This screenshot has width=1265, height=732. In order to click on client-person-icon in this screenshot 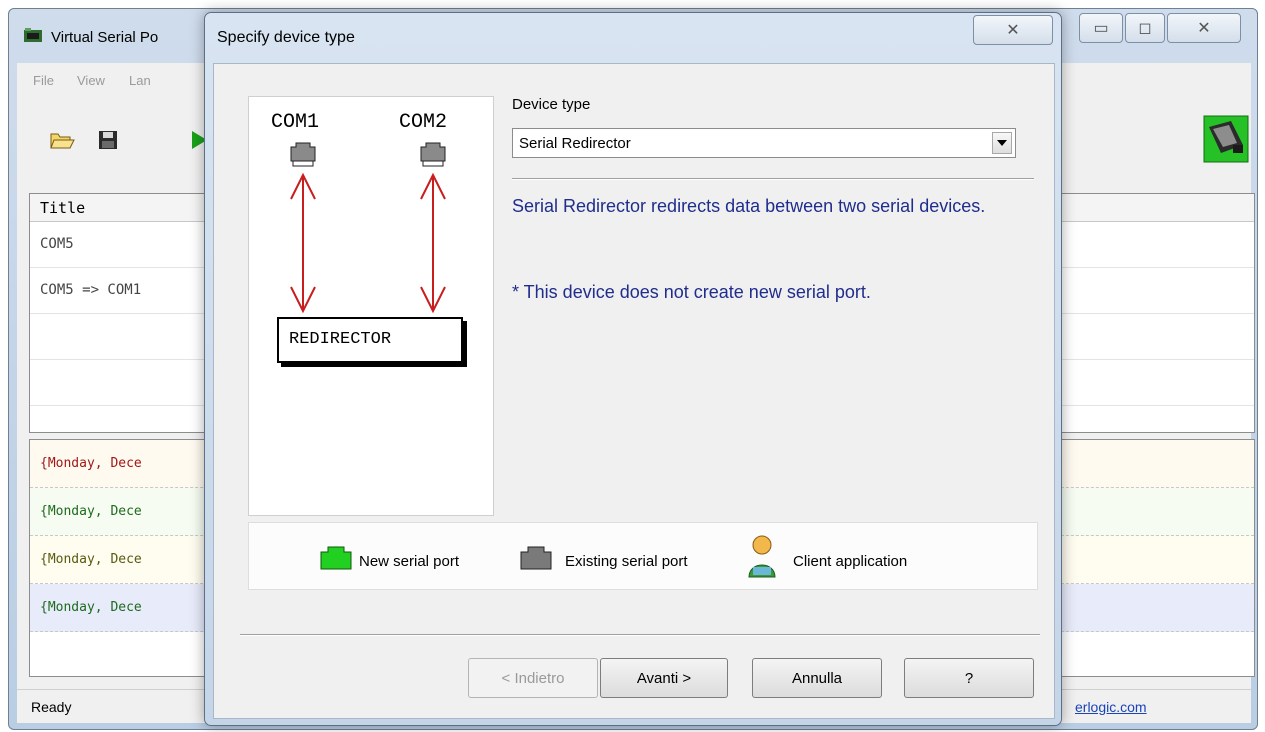, I will do `click(762, 556)`.